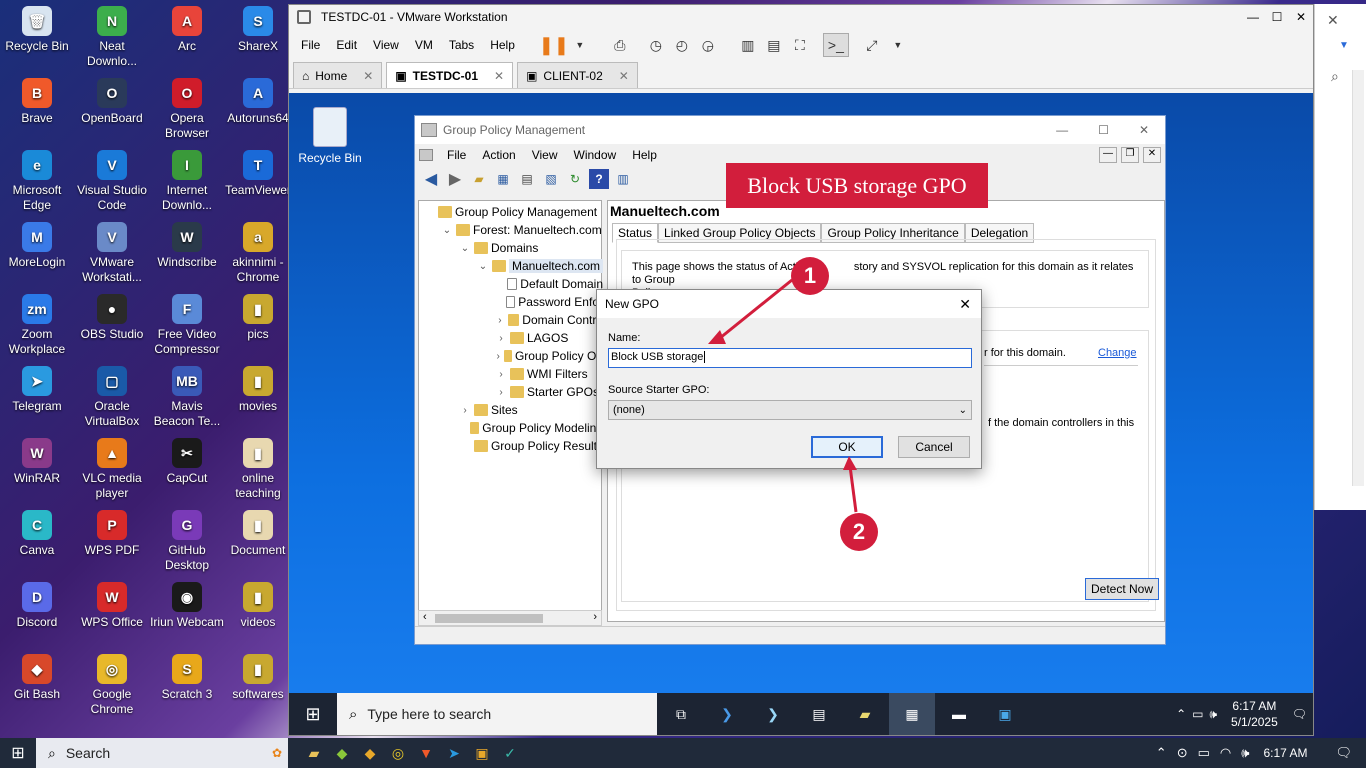 Image resolution: width=1366 pixels, height=768 pixels. What do you see at coordinates (370, 753) in the screenshot?
I see `app-icon: ◆` at bounding box center [370, 753].